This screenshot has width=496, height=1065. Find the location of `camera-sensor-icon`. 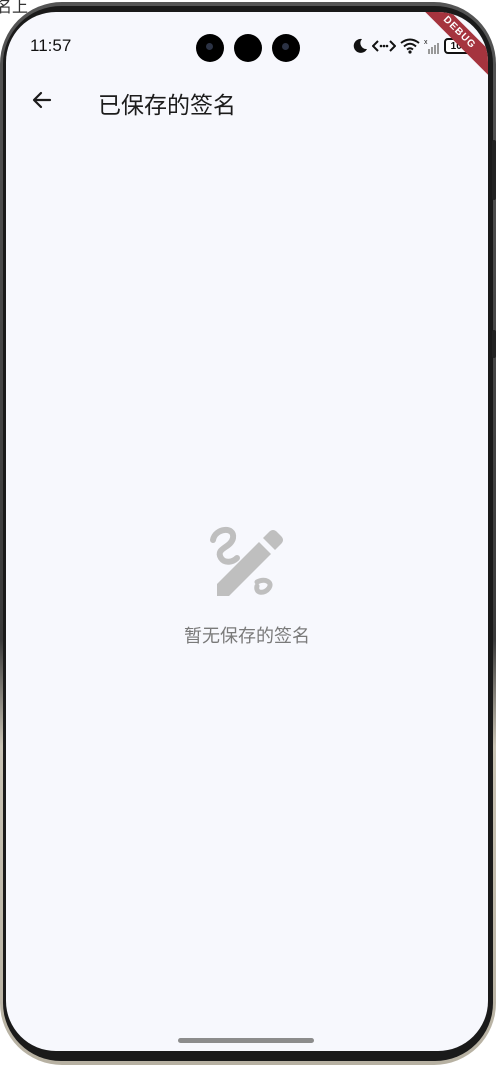

camera-sensor-icon is located at coordinates (248, 48).